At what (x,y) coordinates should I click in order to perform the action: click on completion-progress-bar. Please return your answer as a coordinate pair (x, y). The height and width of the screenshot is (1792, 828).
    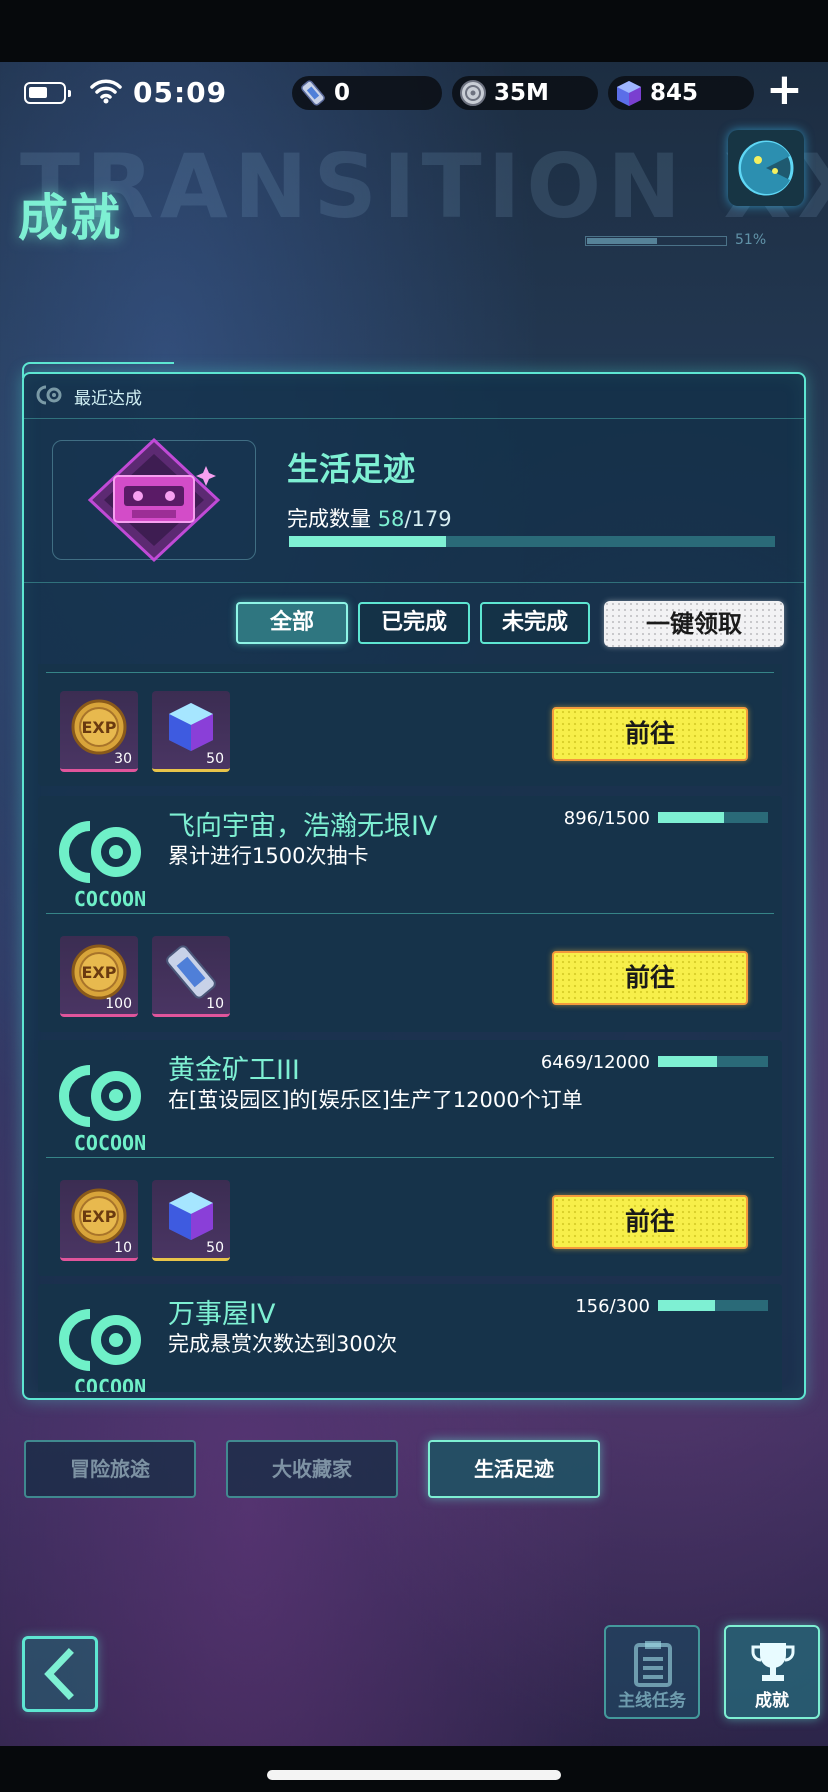
    Looking at the image, I should click on (532, 541).